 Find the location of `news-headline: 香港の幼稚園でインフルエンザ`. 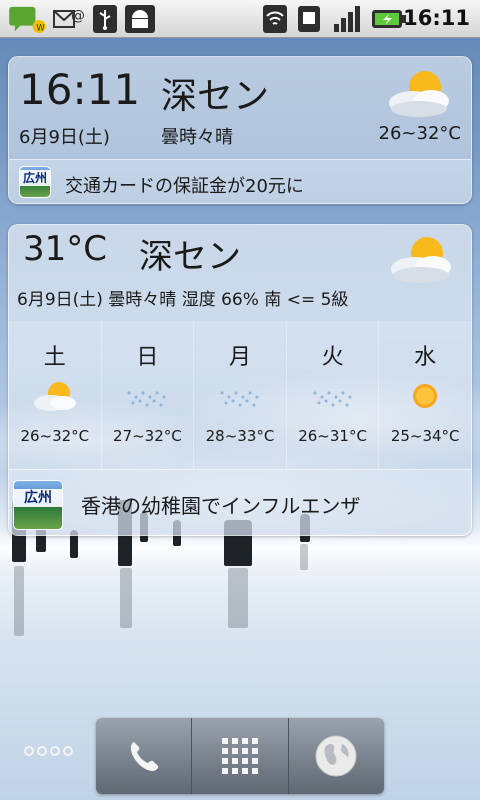

news-headline: 香港の幼稚園でインフルエンザ is located at coordinates (220, 504).